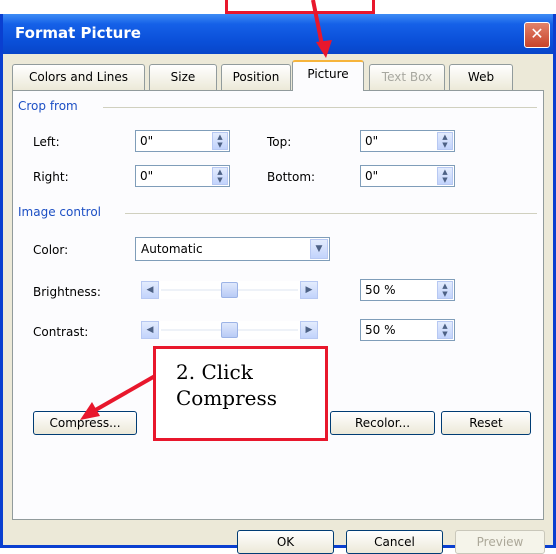 The width and height of the screenshot is (556, 554). Describe the element at coordinates (67, 292) in the screenshot. I see `brightness-label: Brightness:` at that location.